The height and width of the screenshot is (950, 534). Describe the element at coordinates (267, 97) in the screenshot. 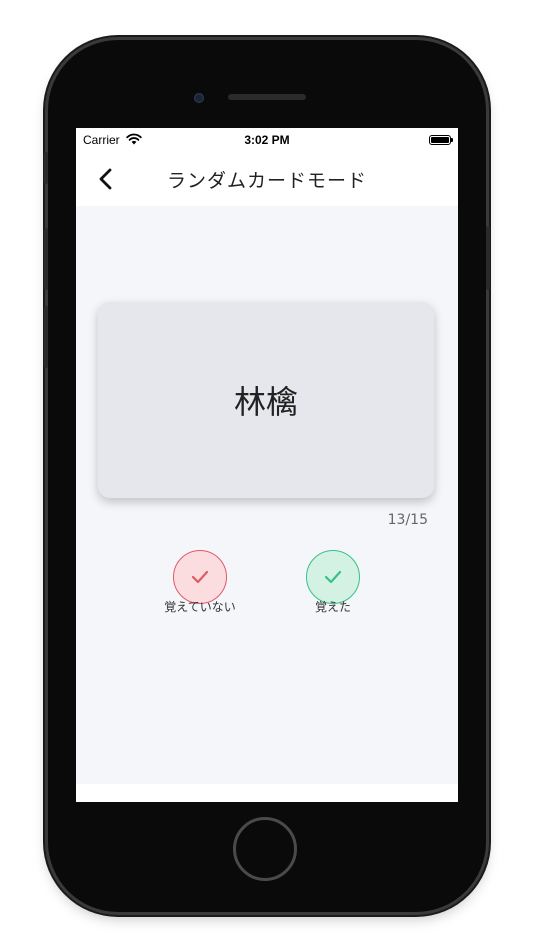

I see `earpiece-speaker` at that location.